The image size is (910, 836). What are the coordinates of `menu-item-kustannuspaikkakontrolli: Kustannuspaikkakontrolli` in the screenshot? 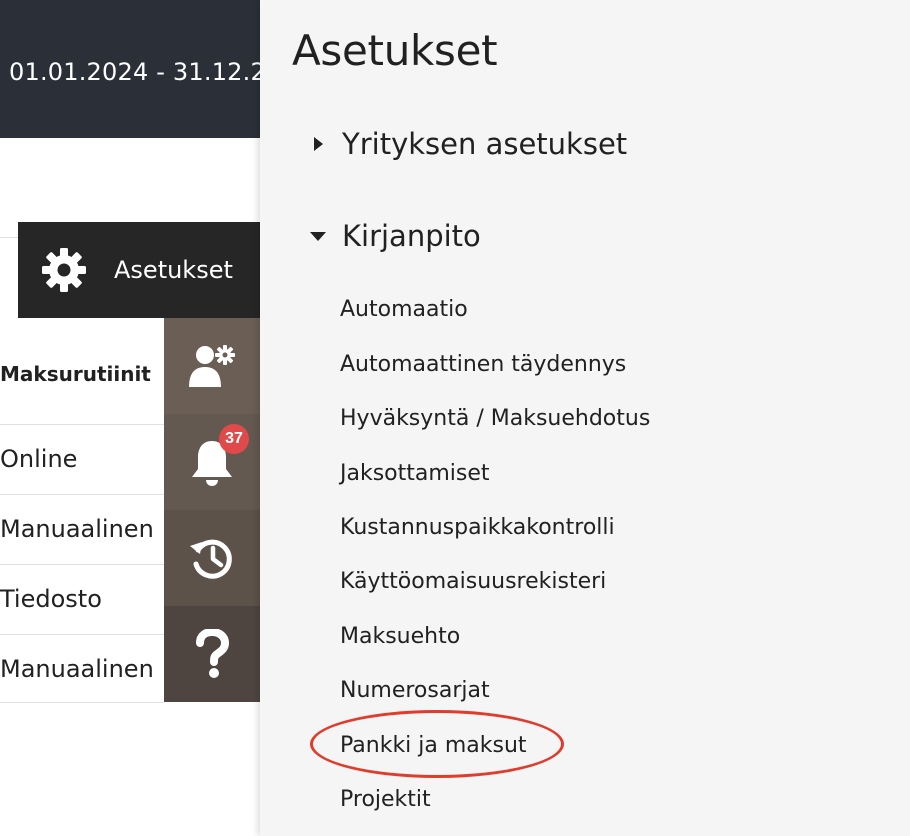 It's located at (477, 527).